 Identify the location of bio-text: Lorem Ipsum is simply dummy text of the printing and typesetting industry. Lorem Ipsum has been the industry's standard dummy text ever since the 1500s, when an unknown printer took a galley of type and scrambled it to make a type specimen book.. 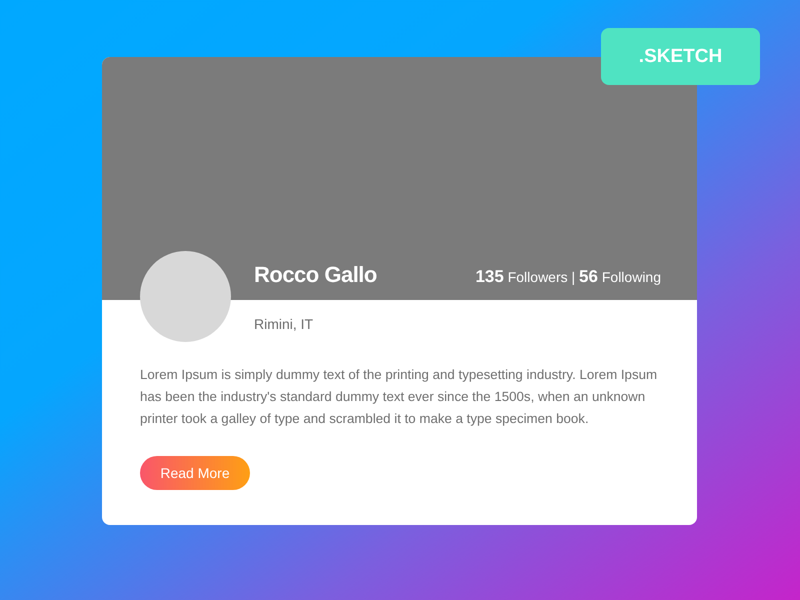
(399, 397).